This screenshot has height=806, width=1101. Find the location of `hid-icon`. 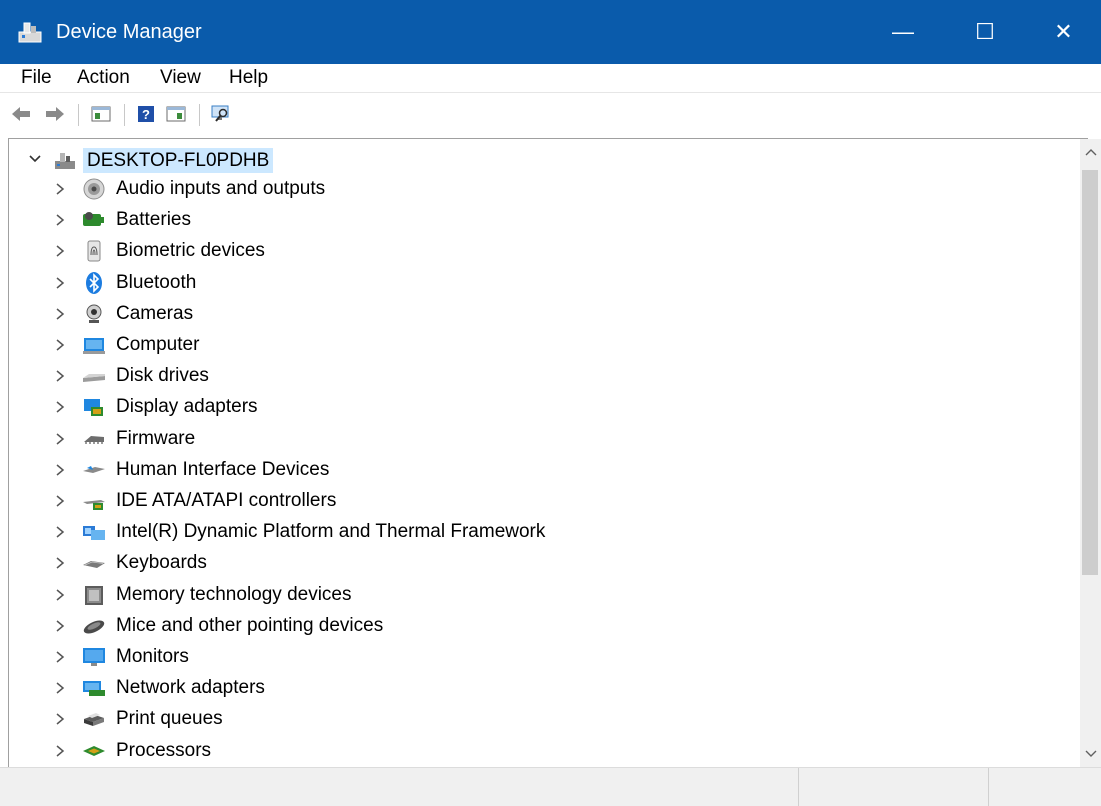

hid-icon is located at coordinates (94, 470).